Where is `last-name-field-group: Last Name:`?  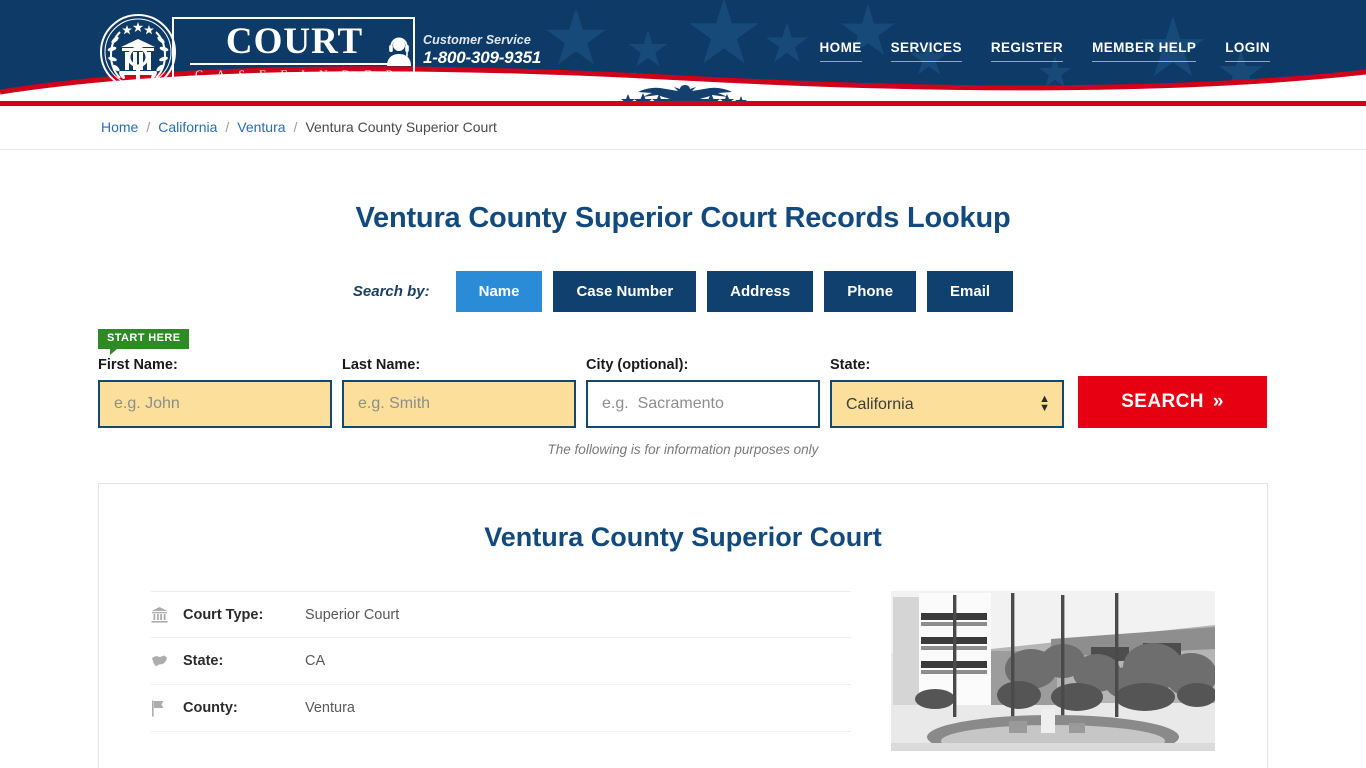 last-name-field-group: Last Name: is located at coordinates (459, 392).